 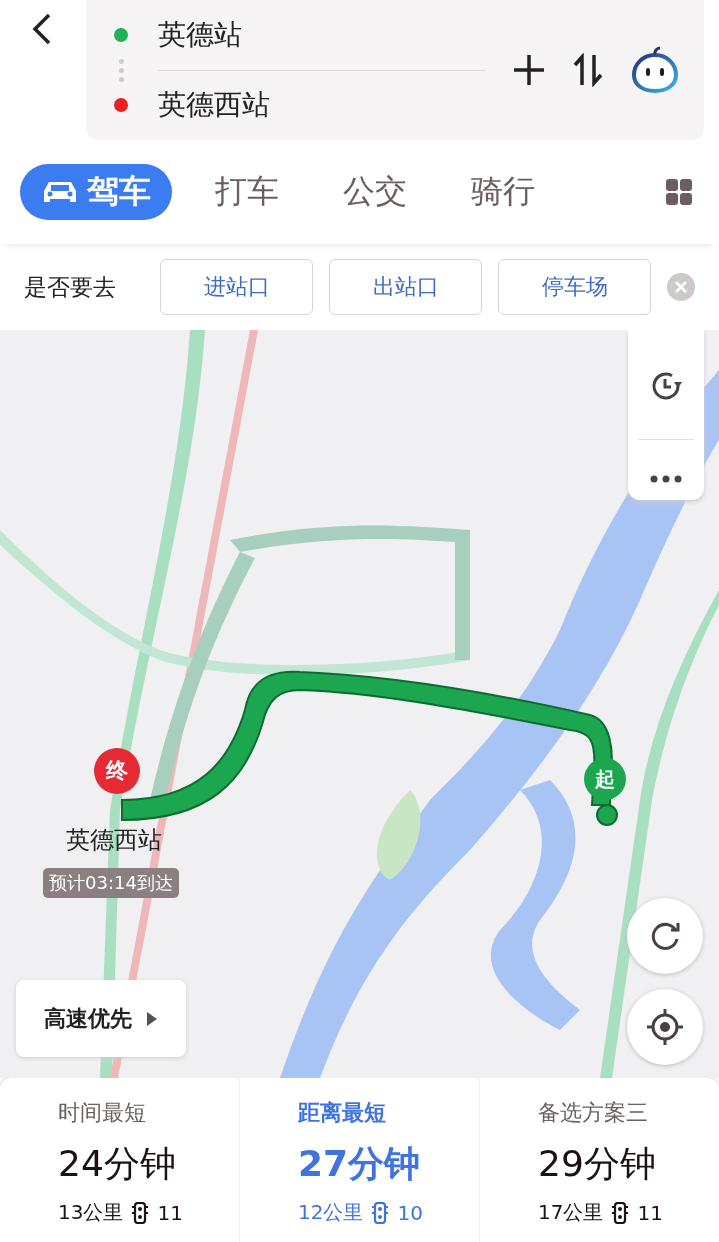 What do you see at coordinates (360, 1164) in the screenshot?
I see `plan-duration: 27分钟` at bounding box center [360, 1164].